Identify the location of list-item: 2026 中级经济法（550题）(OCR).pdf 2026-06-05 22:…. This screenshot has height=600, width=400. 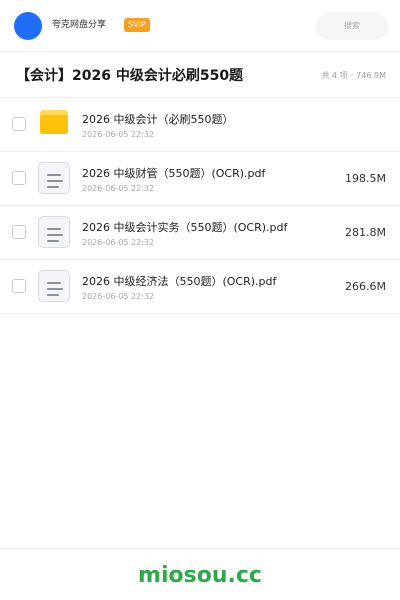
(200, 287).